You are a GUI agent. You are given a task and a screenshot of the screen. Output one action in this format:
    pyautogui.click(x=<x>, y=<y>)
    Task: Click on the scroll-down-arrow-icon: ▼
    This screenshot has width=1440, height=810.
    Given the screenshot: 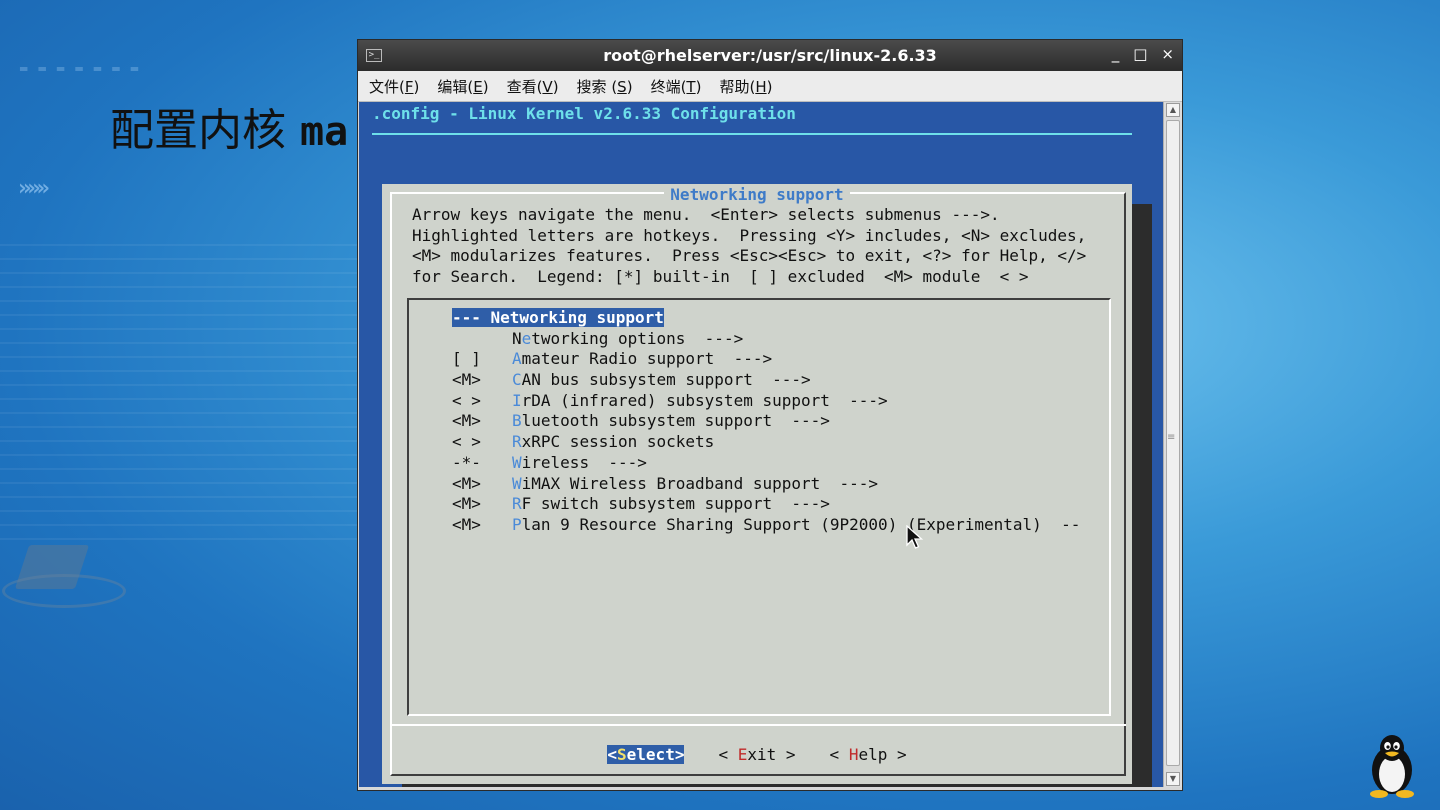 What is the action you would take?
    pyautogui.click(x=1173, y=779)
    